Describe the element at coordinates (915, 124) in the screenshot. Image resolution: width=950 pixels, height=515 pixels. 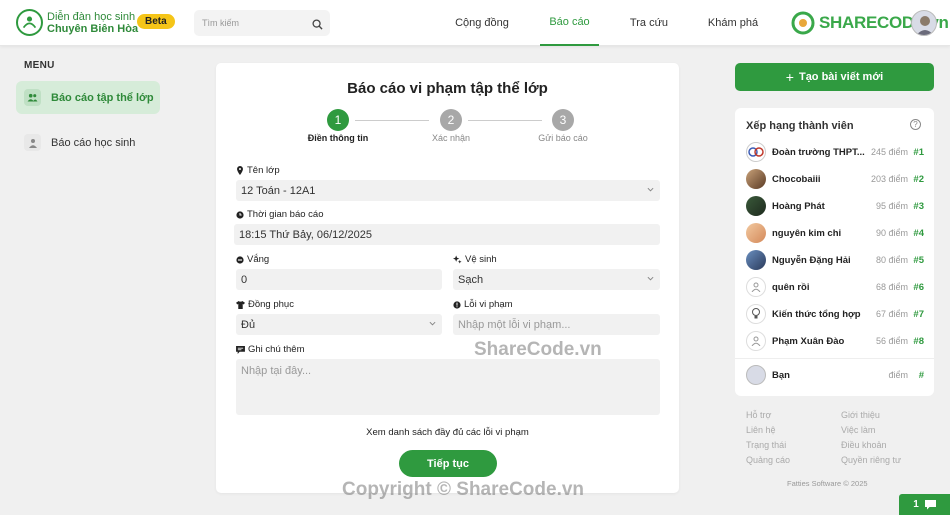
I see `help-icon: ?` at that location.